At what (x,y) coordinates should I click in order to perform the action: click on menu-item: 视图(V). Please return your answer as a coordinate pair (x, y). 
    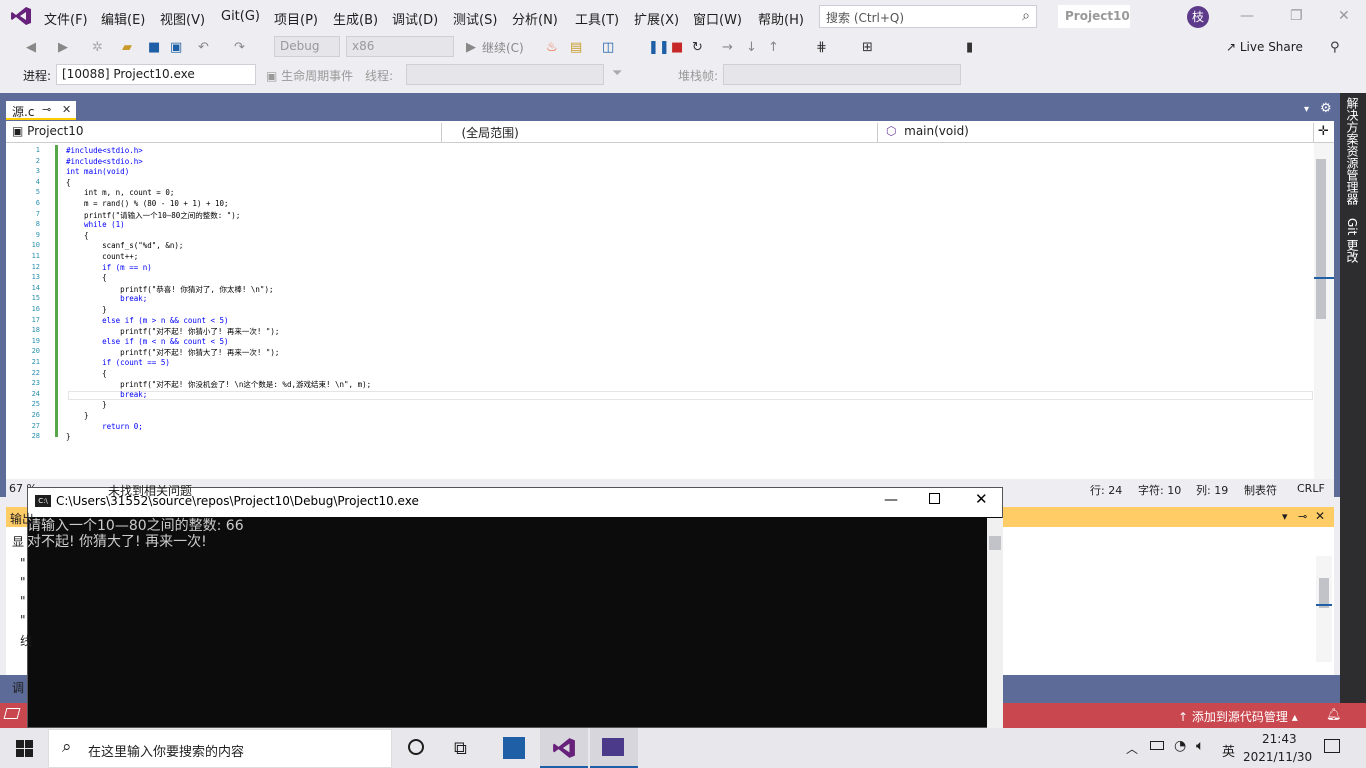
    Looking at the image, I should click on (182, 18).